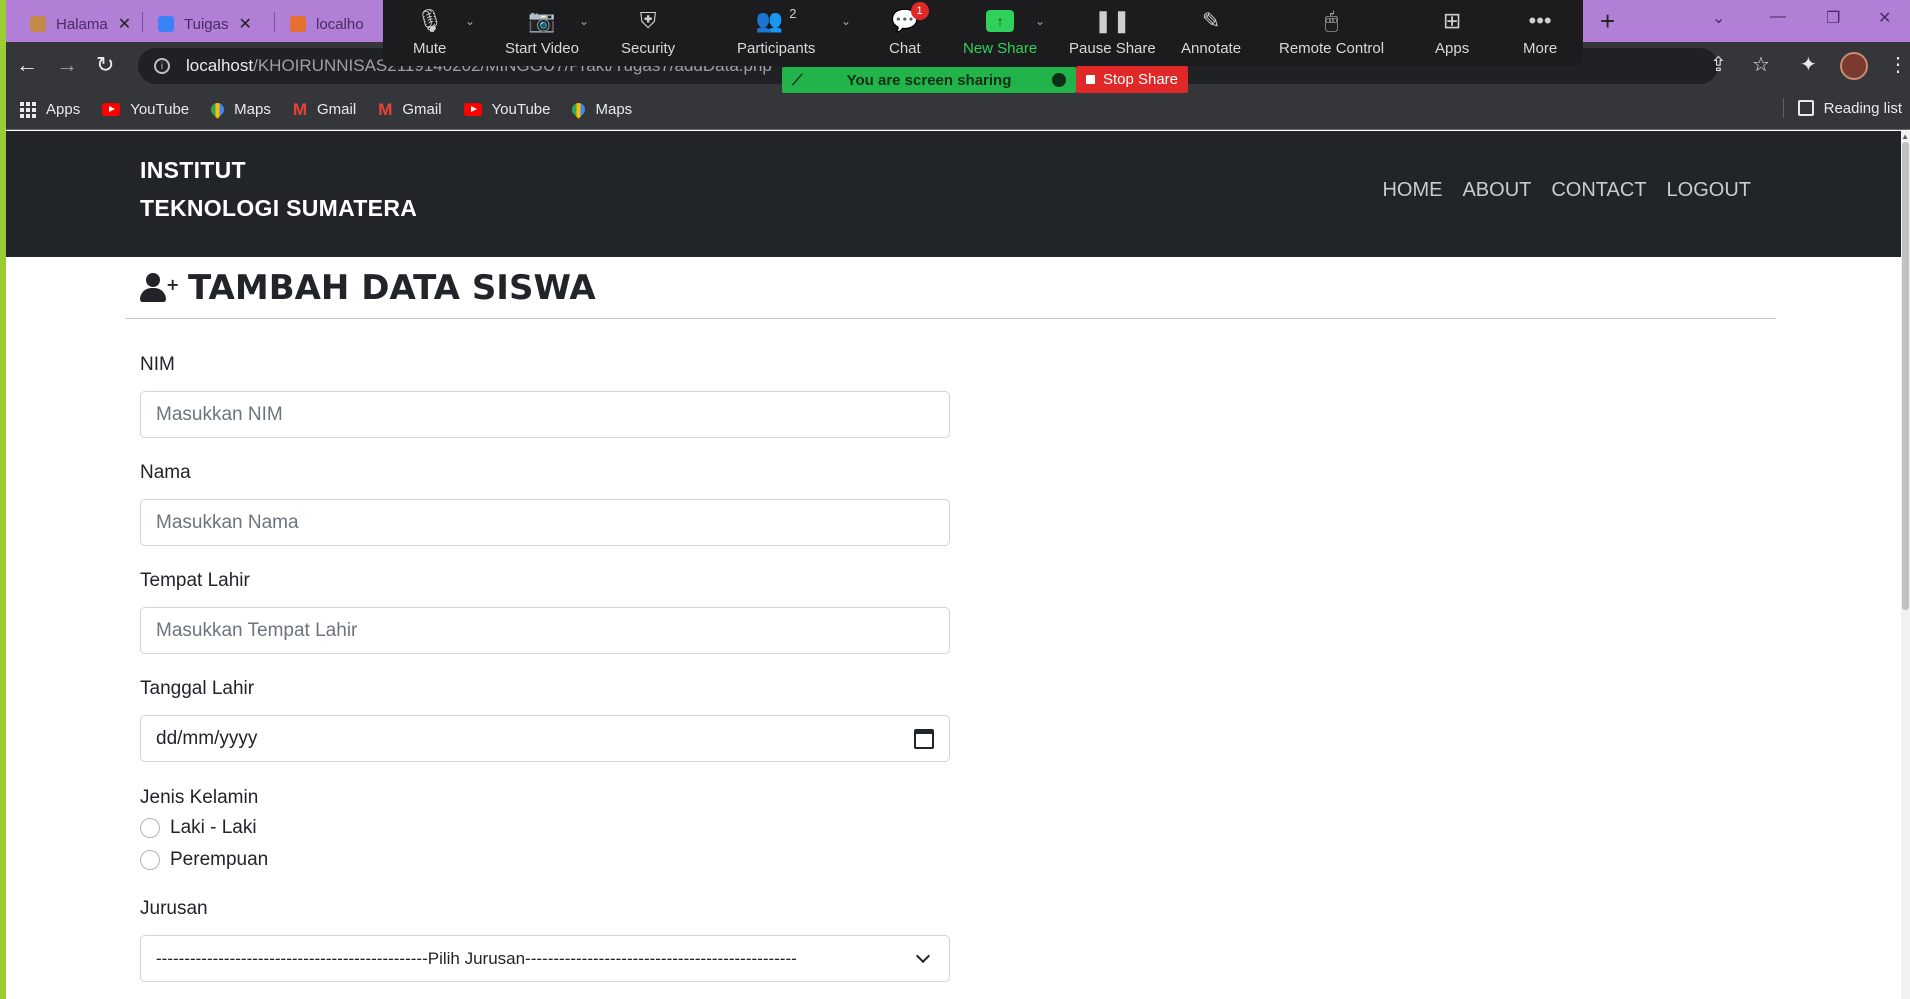  I want to click on tab-title: Tuigas, so click(206, 24).